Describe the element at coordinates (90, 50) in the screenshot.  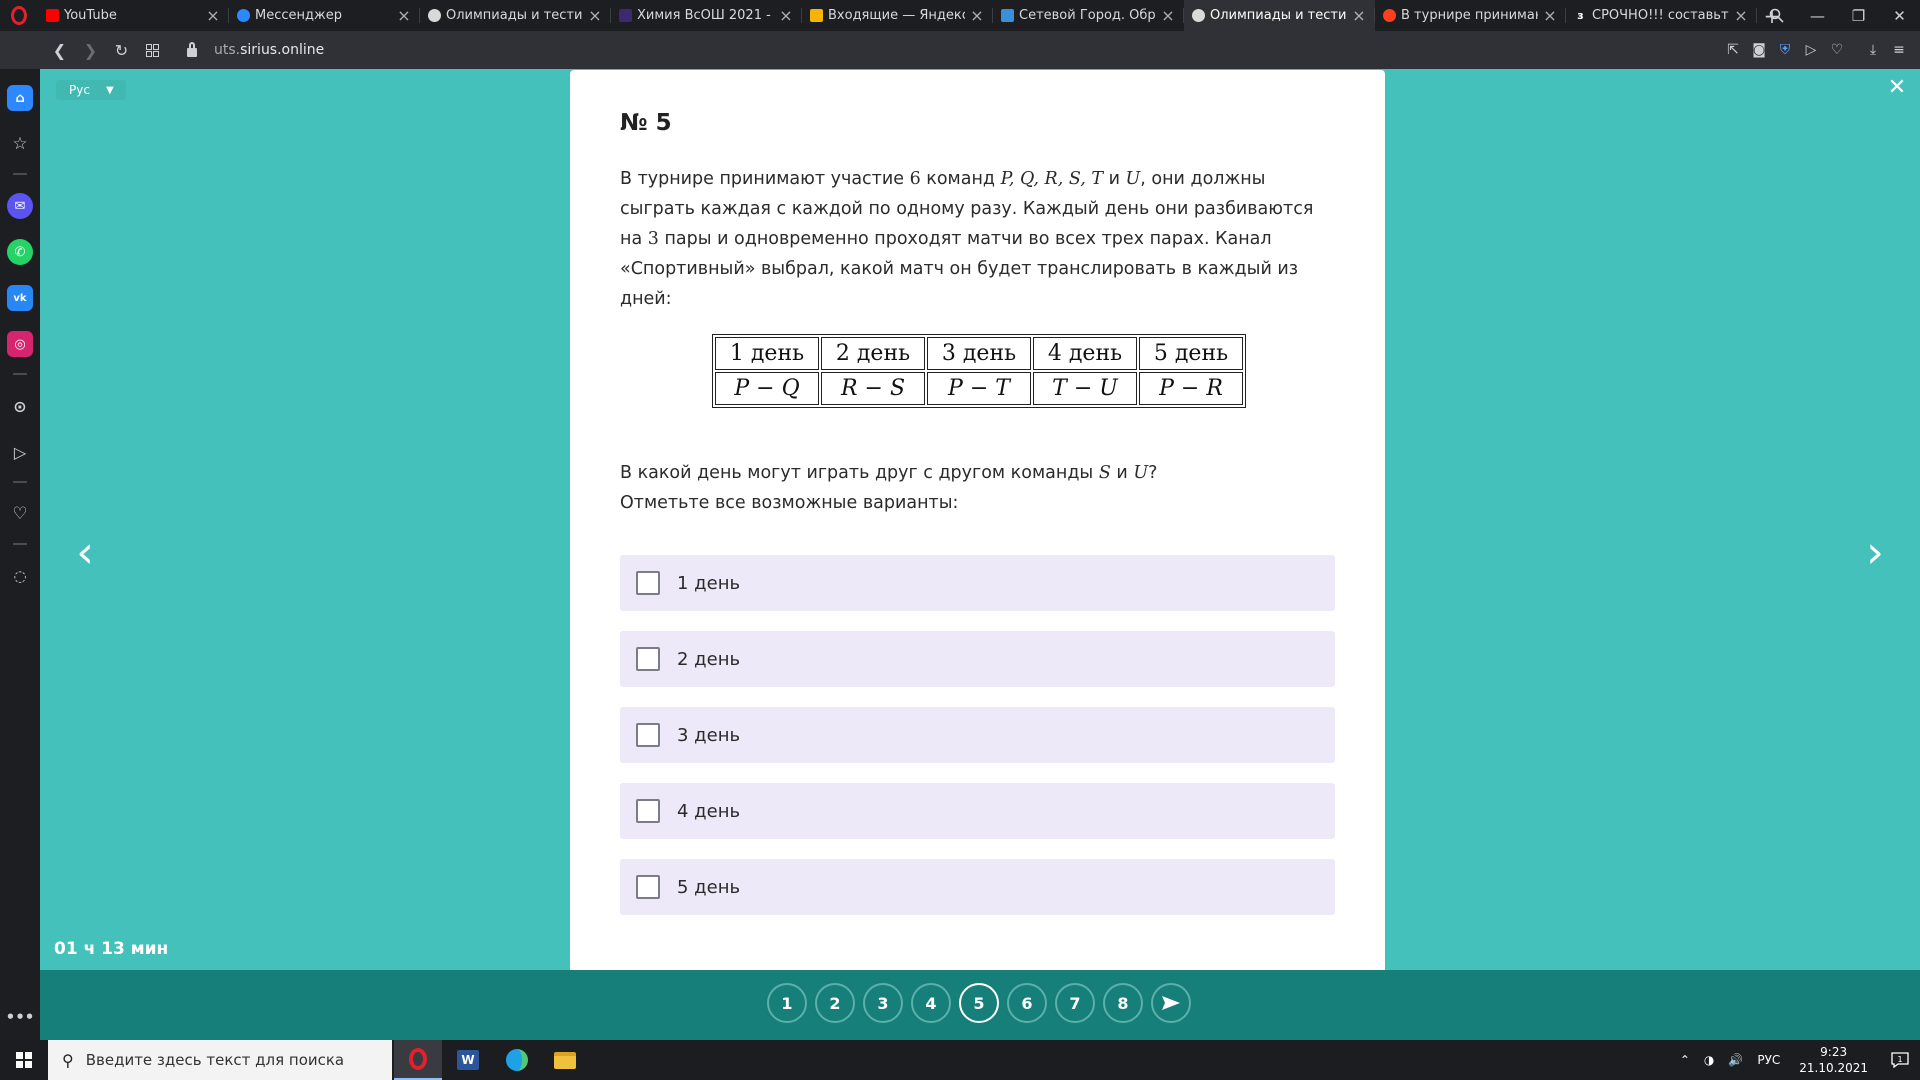
I see `forward-icon: ❯` at that location.